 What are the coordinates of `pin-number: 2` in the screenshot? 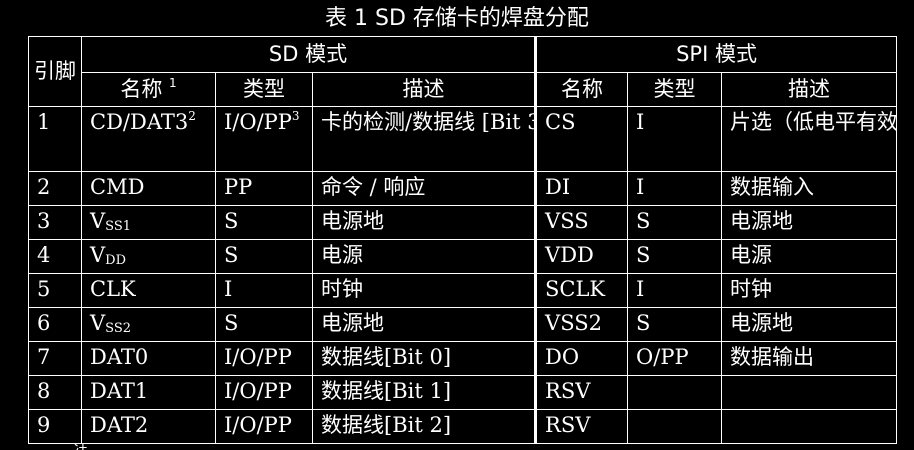 It's located at (55, 188).